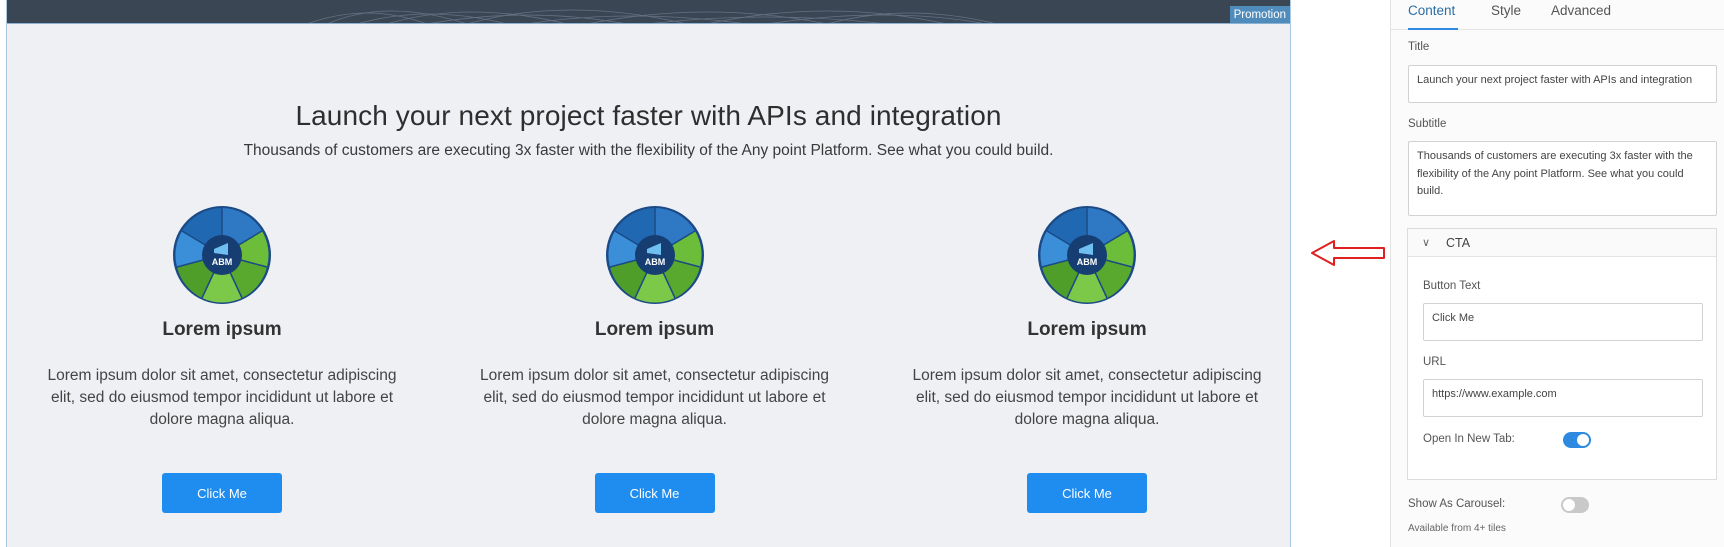 This screenshot has width=1724, height=547. I want to click on tab-style: Style, so click(1506, 16).